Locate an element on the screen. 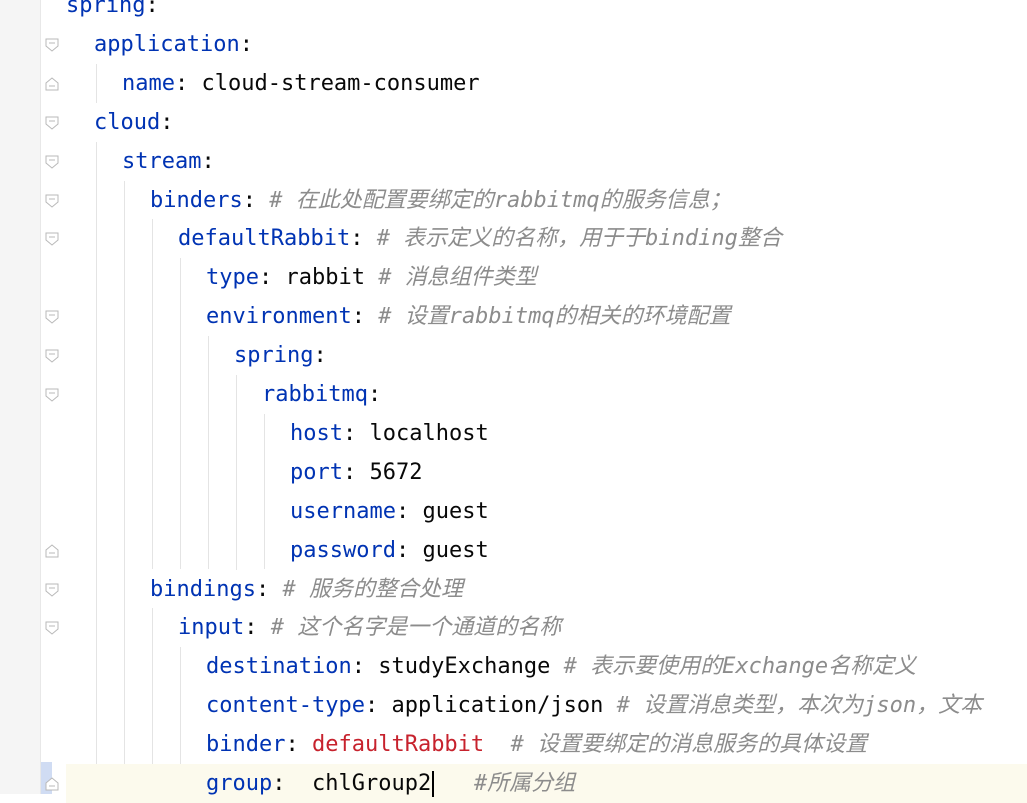 This screenshot has height=803, width=1027. yaml-value: rabbit is located at coordinates (332, 278).